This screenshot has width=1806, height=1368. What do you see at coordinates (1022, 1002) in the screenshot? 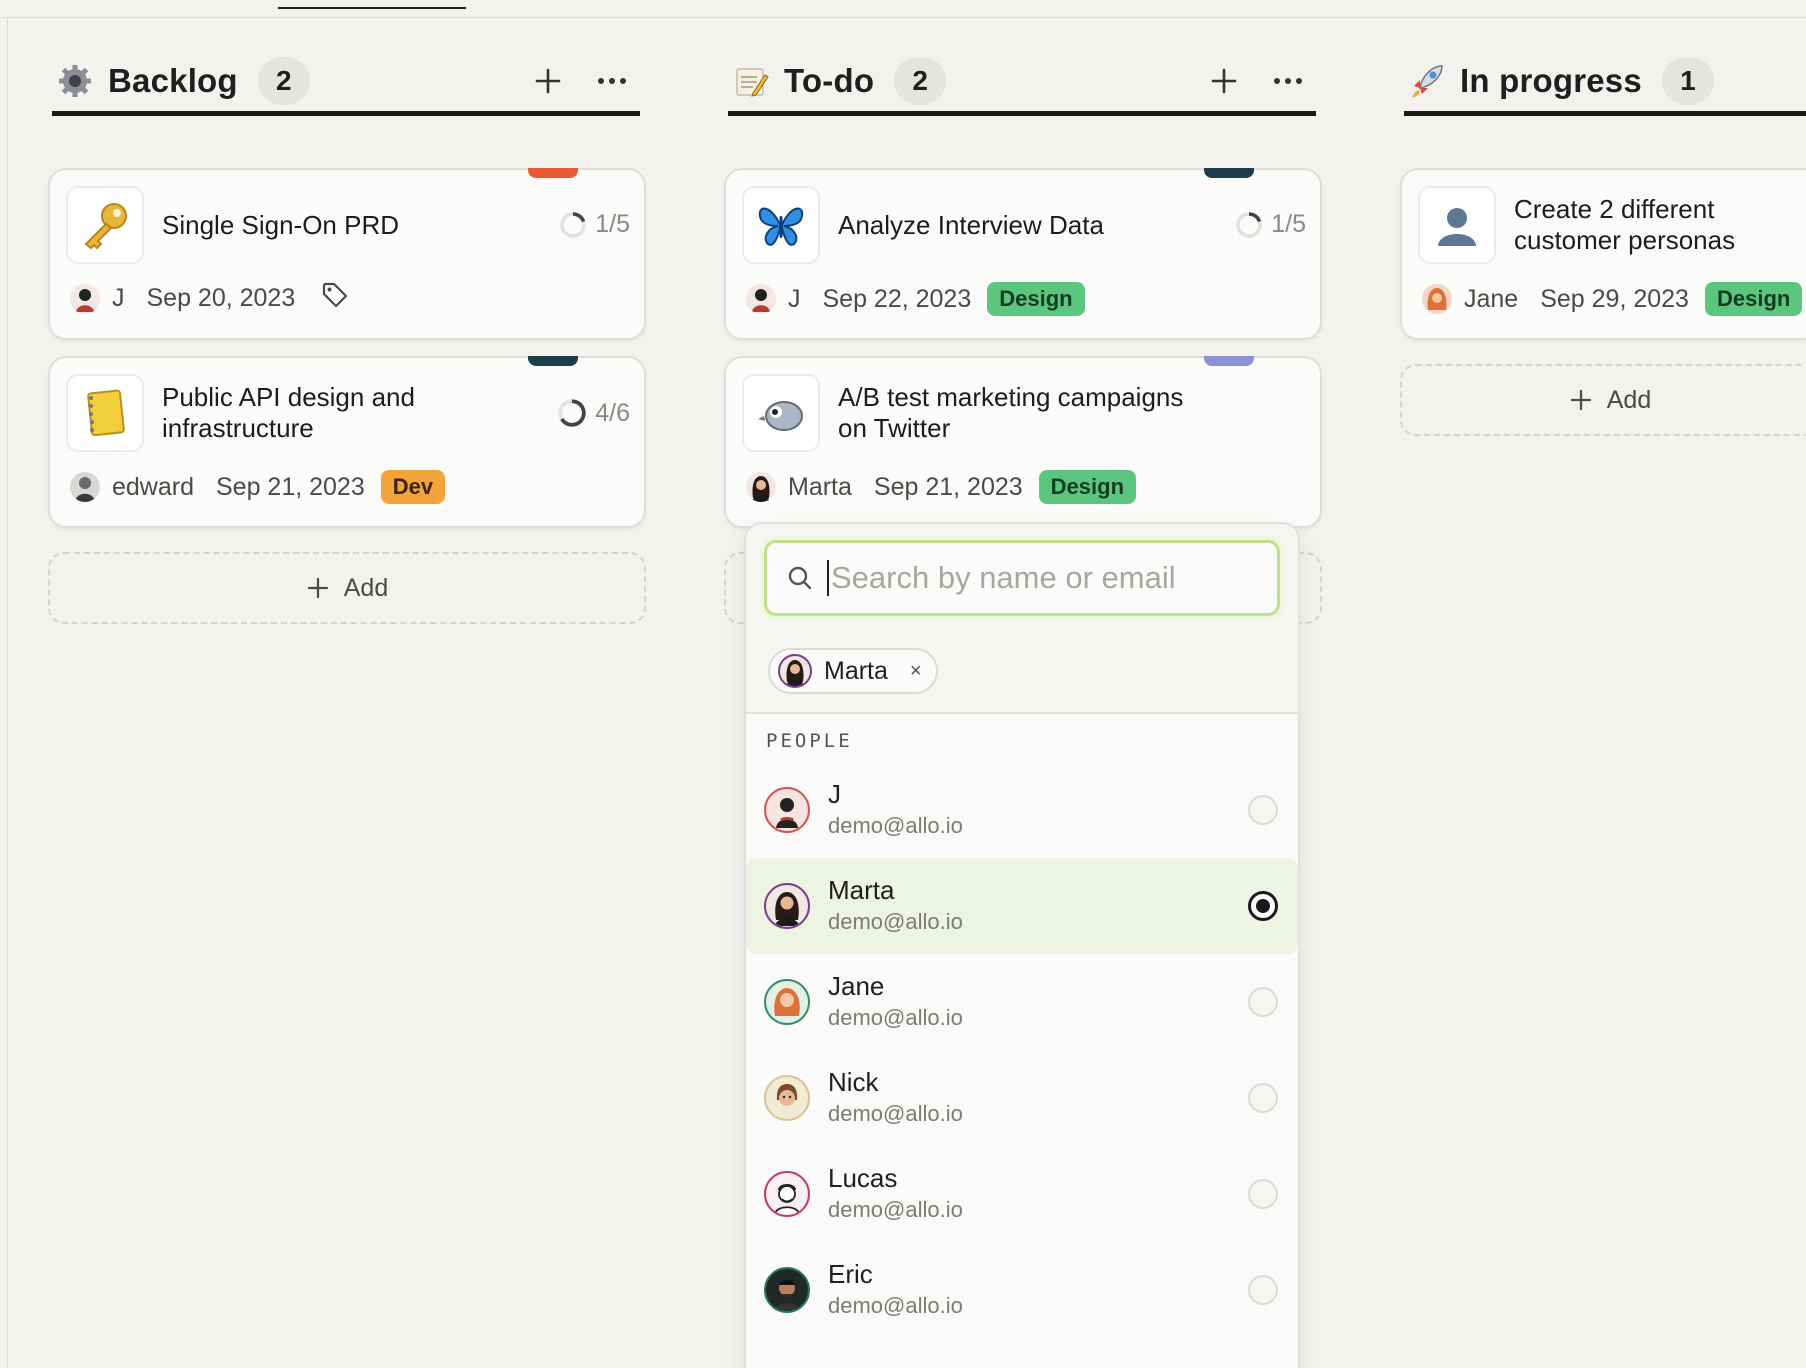
I see `person-option: Jane demo@allo.io` at bounding box center [1022, 1002].